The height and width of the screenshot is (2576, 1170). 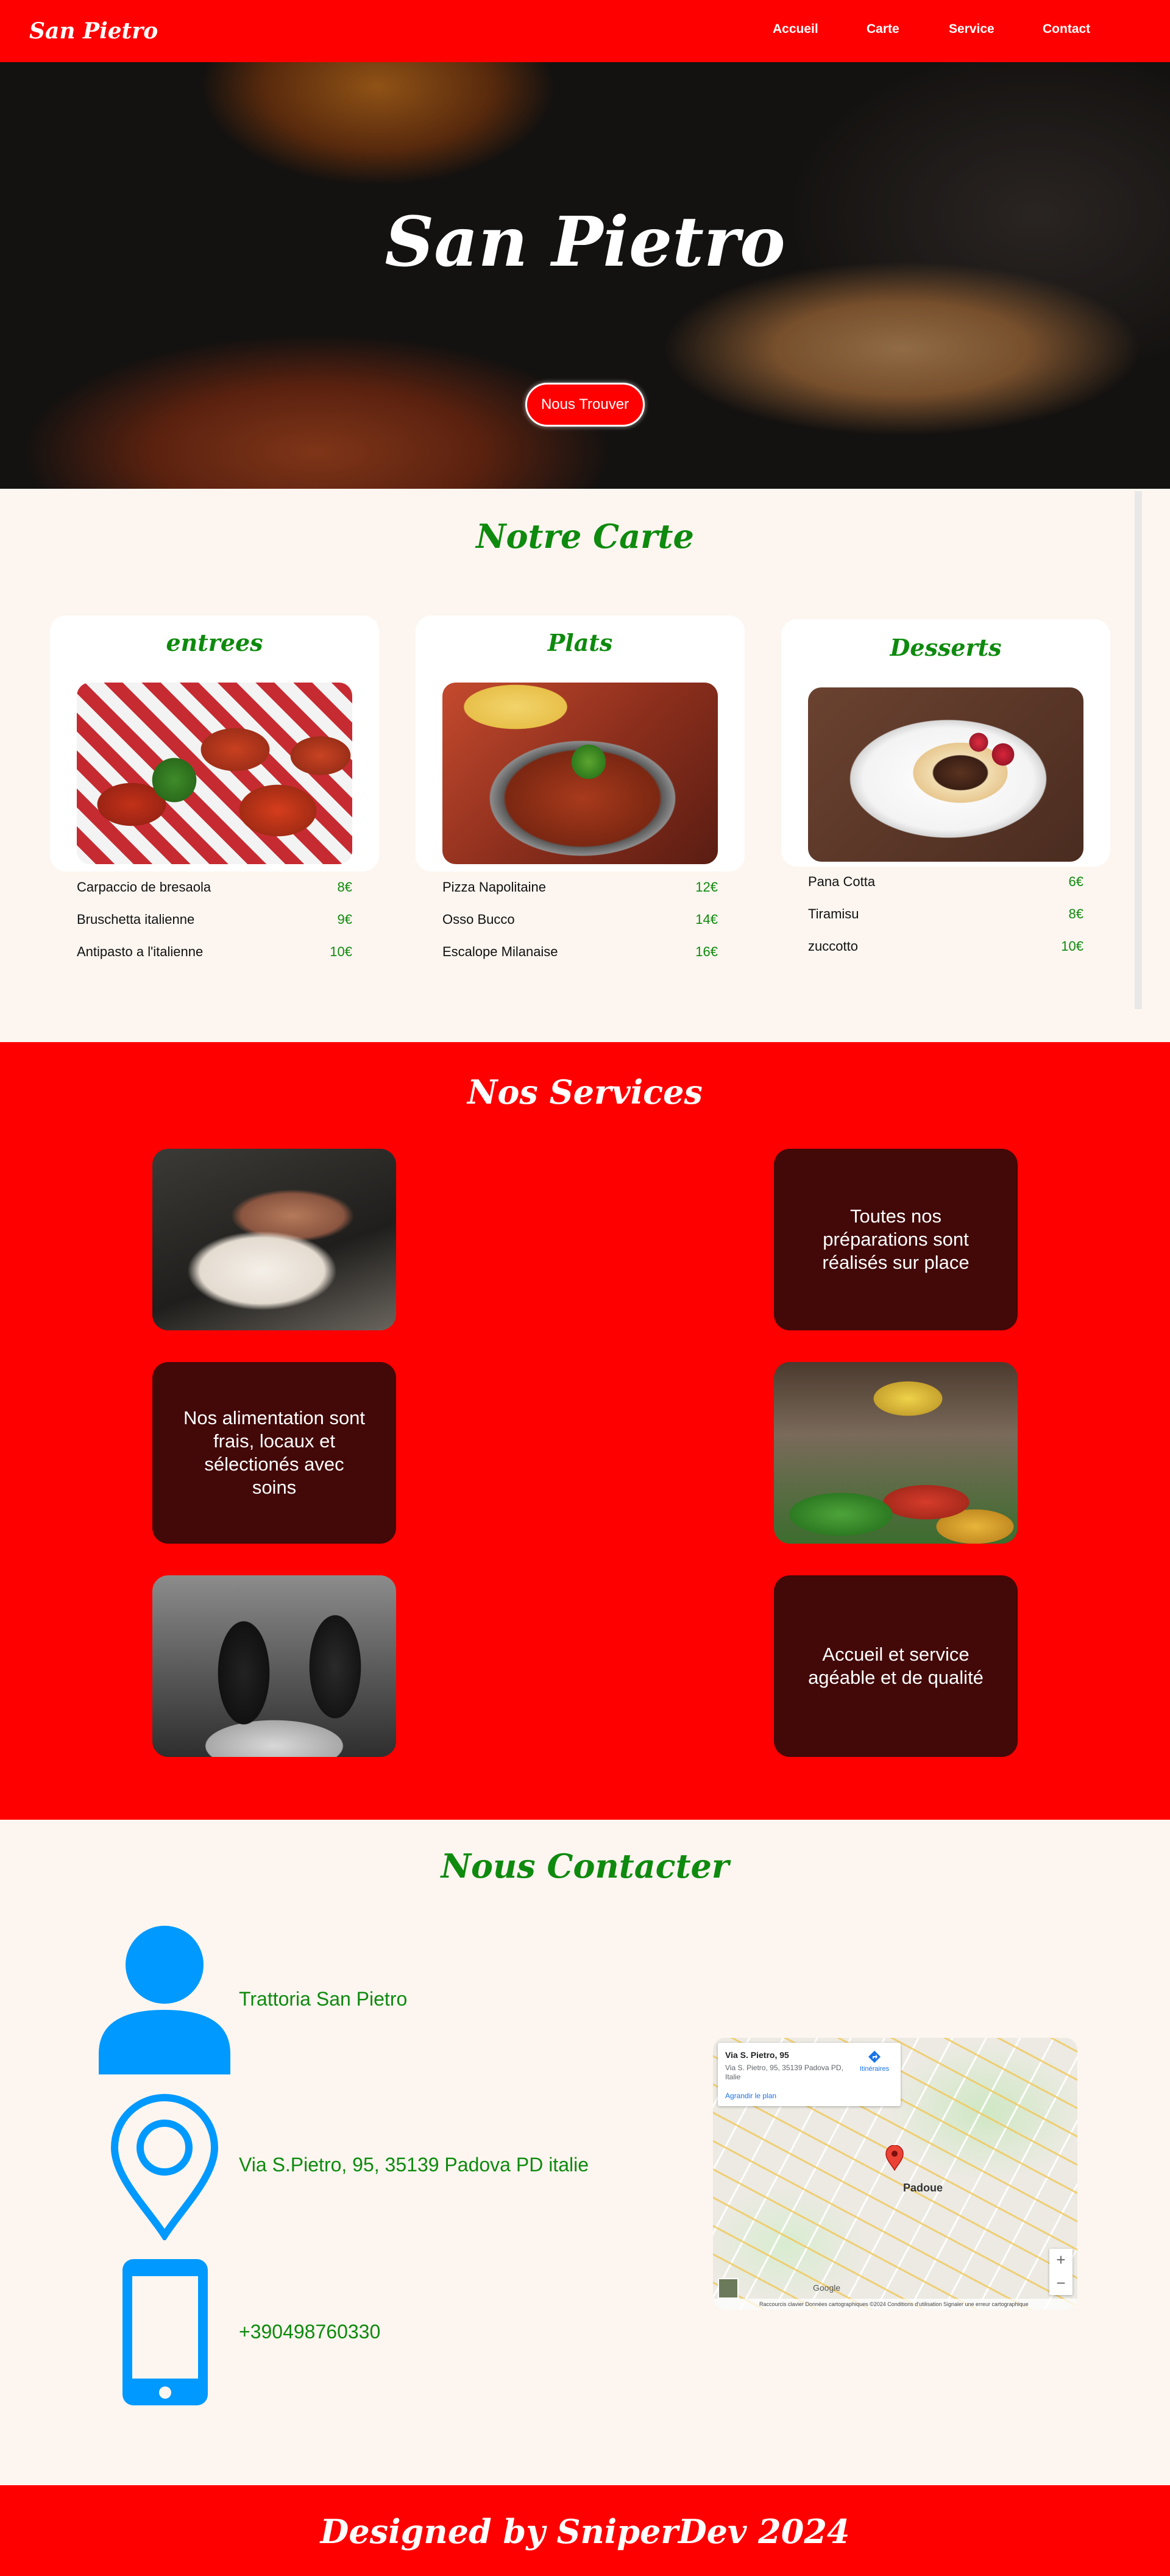 I want to click on menu-card-title: entrees, so click(x=214, y=642).